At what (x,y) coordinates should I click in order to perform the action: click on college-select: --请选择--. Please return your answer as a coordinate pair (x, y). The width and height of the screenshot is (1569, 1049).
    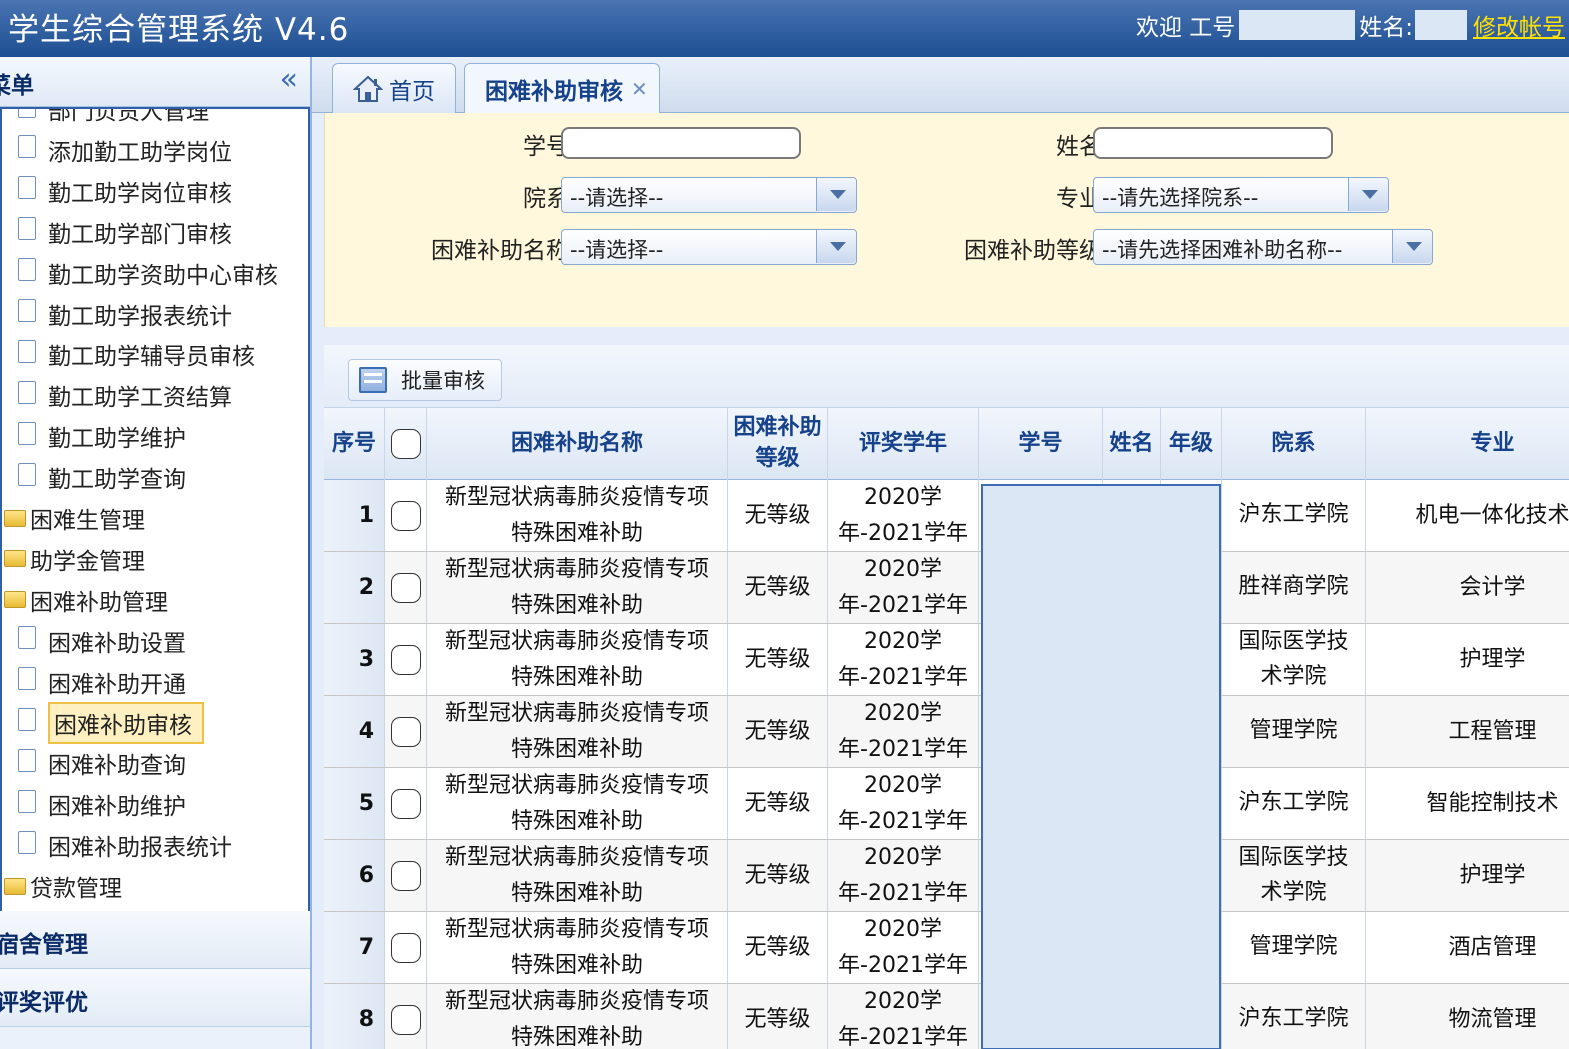
    Looking at the image, I should click on (709, 195).